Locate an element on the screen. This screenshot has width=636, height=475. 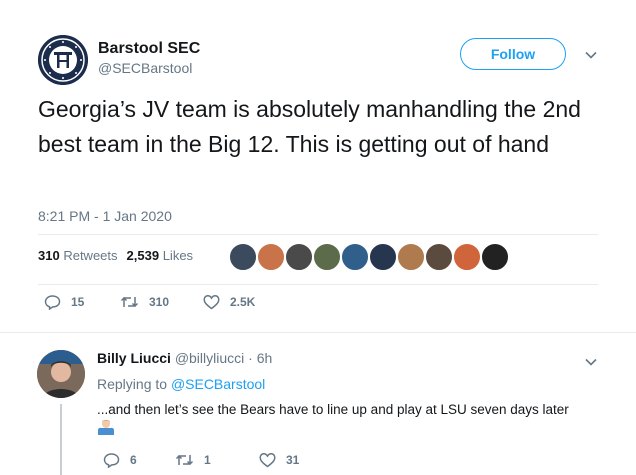
retweets-count: 310 is located at coordinates (49, 255).